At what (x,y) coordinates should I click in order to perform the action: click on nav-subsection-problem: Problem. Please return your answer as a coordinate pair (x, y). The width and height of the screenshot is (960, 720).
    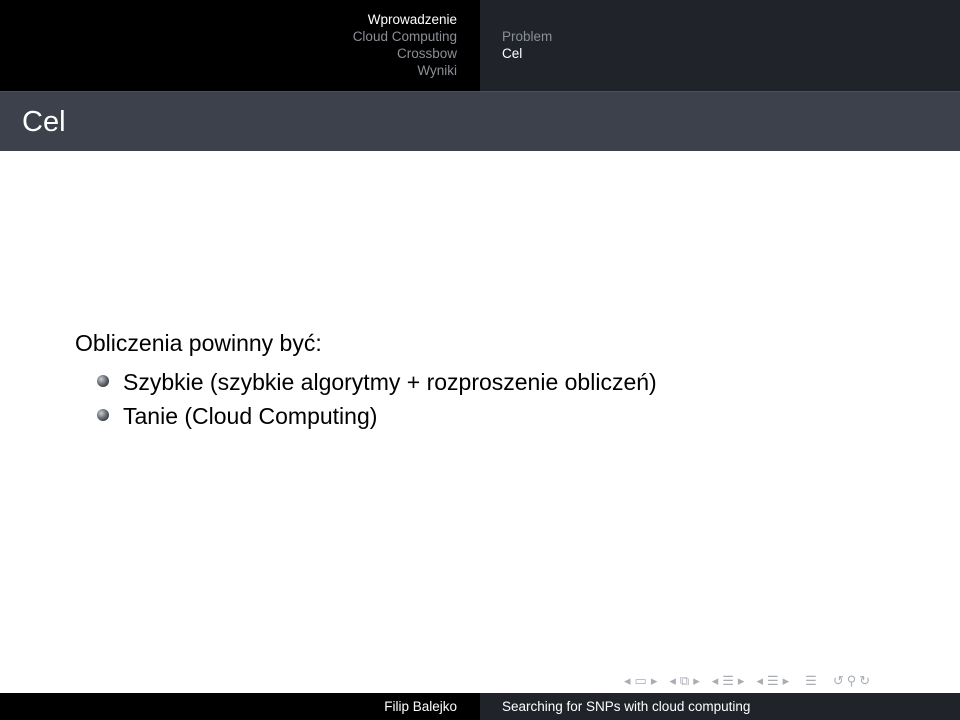
    Looking at the image, I should click on (731, 36).